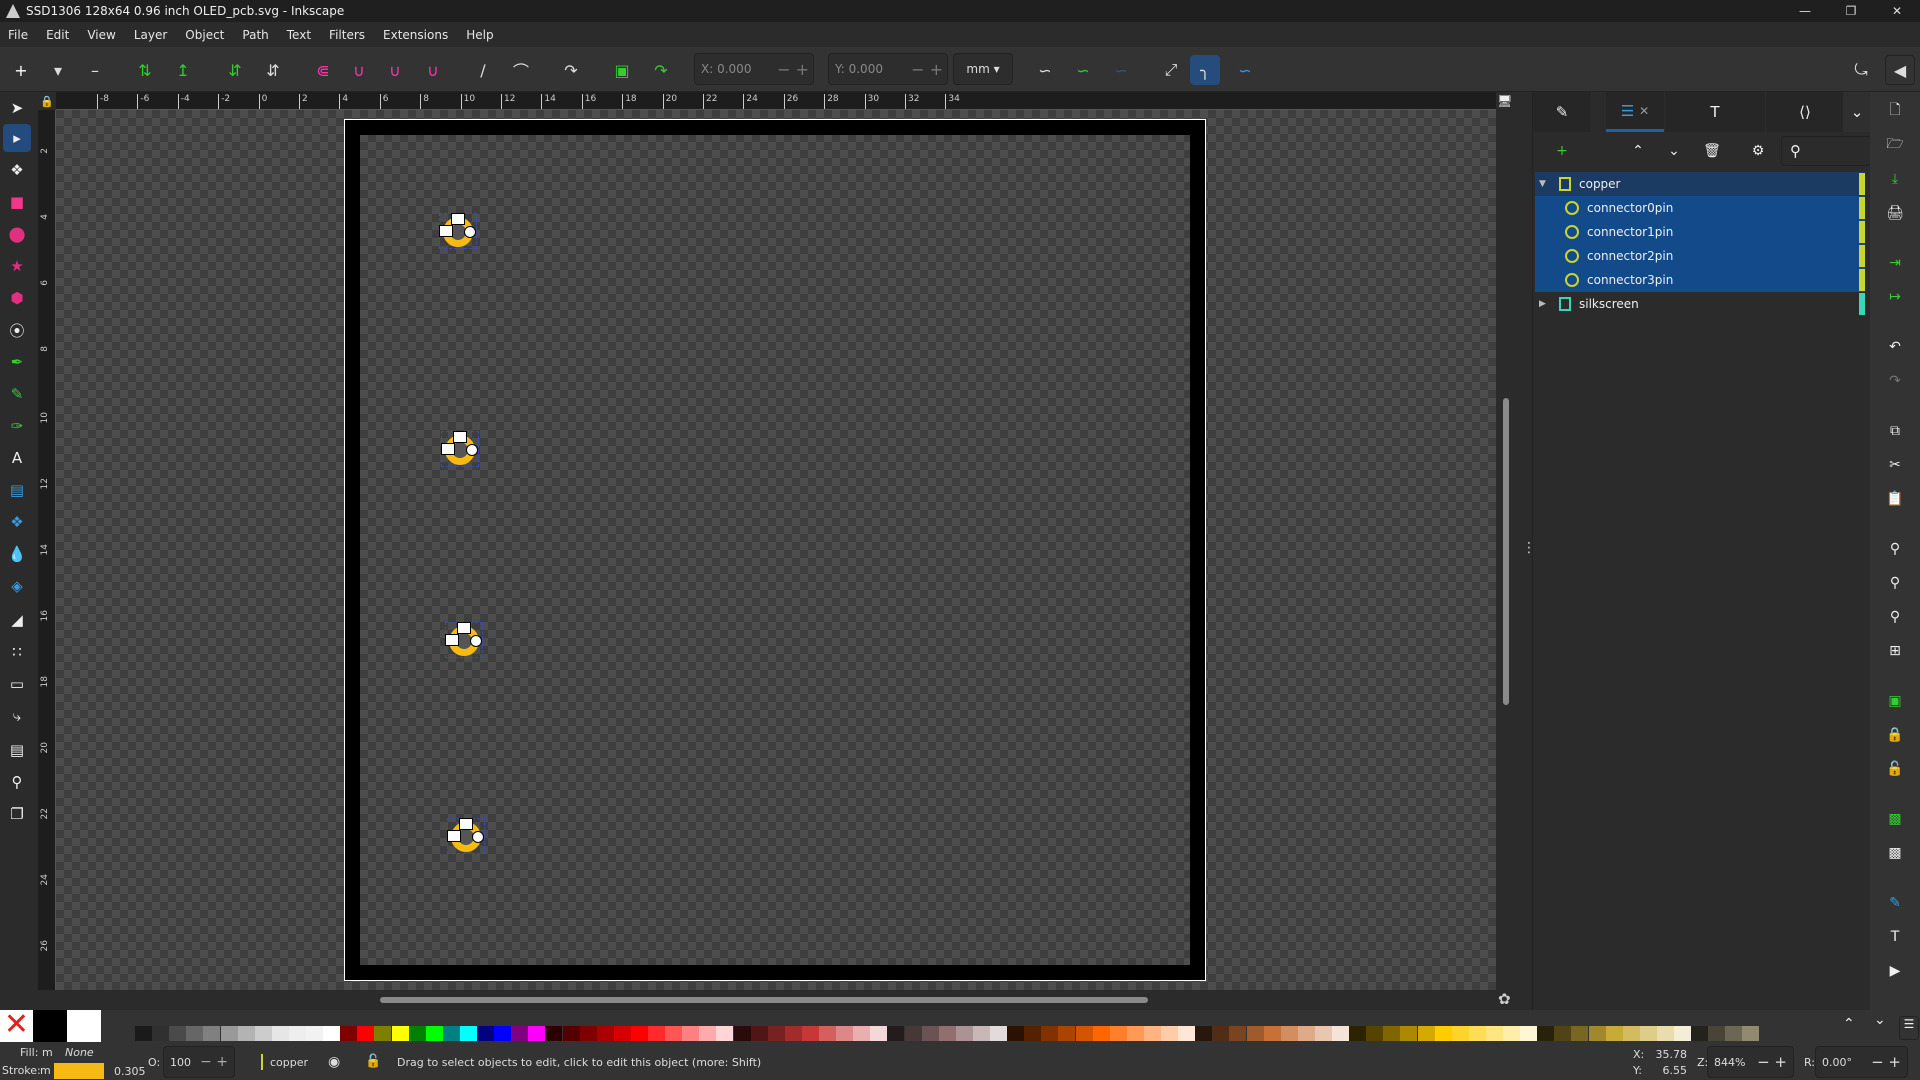  Describe the element at coordinates (1504, 999) in the screenshot. I see `color-managed-icon: ✿` at that location.